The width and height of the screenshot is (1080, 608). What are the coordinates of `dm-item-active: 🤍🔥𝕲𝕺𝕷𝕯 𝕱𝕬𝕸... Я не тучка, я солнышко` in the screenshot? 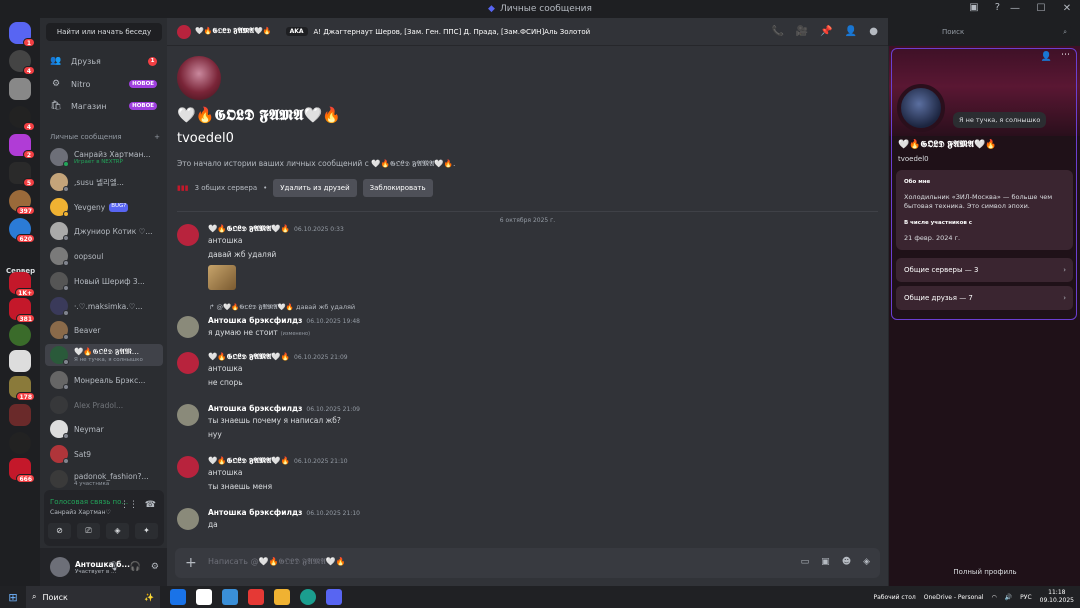 It's located at (104, 355).